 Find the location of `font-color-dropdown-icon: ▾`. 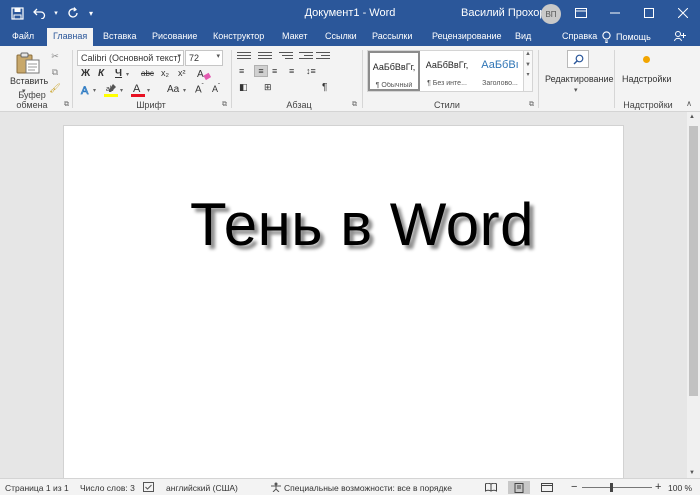

font-color-dropdown-icon: ▾ is located at coordinates (148, 90).